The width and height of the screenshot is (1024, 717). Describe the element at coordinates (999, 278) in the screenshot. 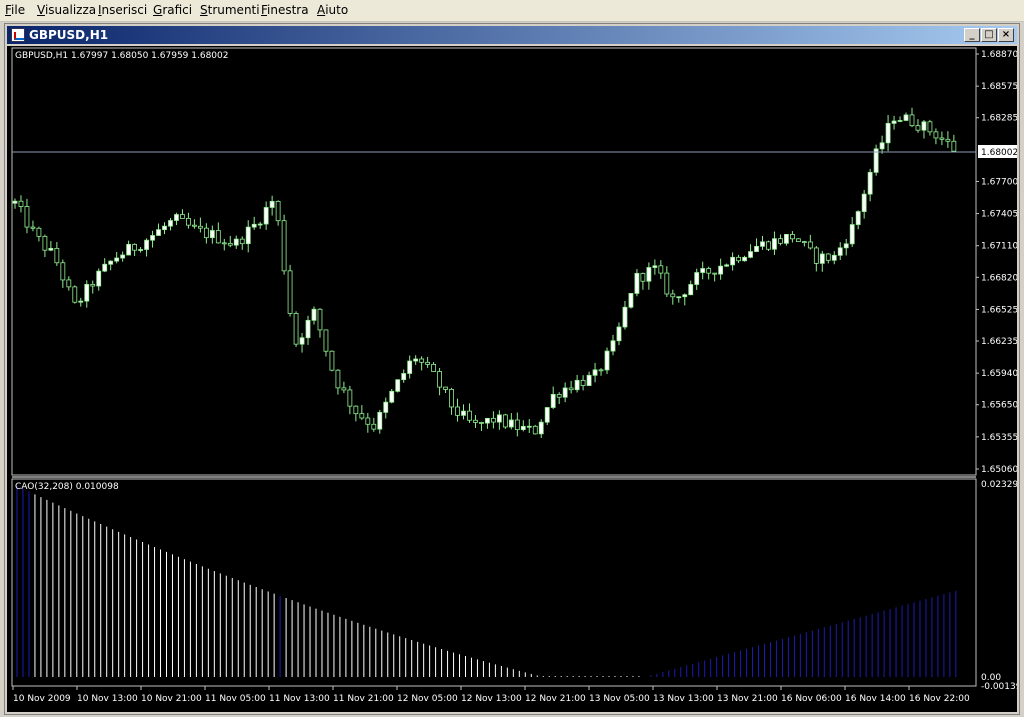

I see `price-axis-label: 1.66820` at that location.